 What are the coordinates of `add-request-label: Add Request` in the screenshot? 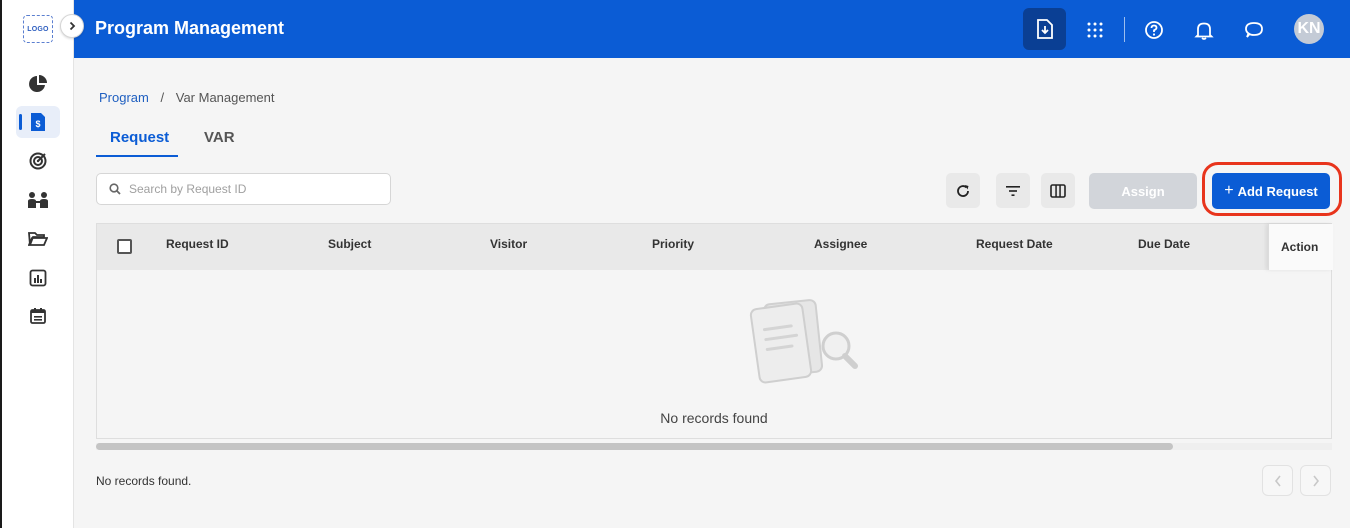 It's located at (1277, 191).